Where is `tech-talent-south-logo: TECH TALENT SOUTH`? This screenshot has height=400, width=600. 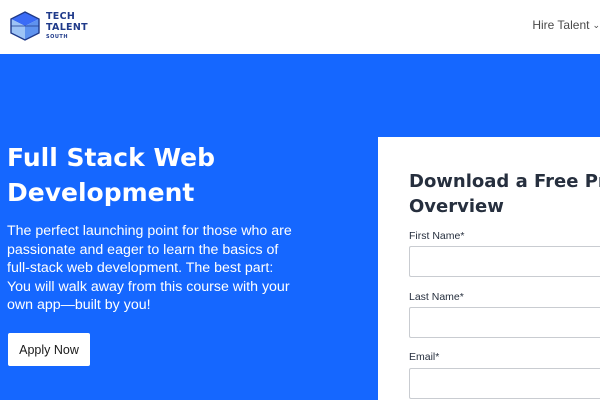 tech-talent-south-logo: TECH TALENT SOUTH is located at coordinates (48, 26).